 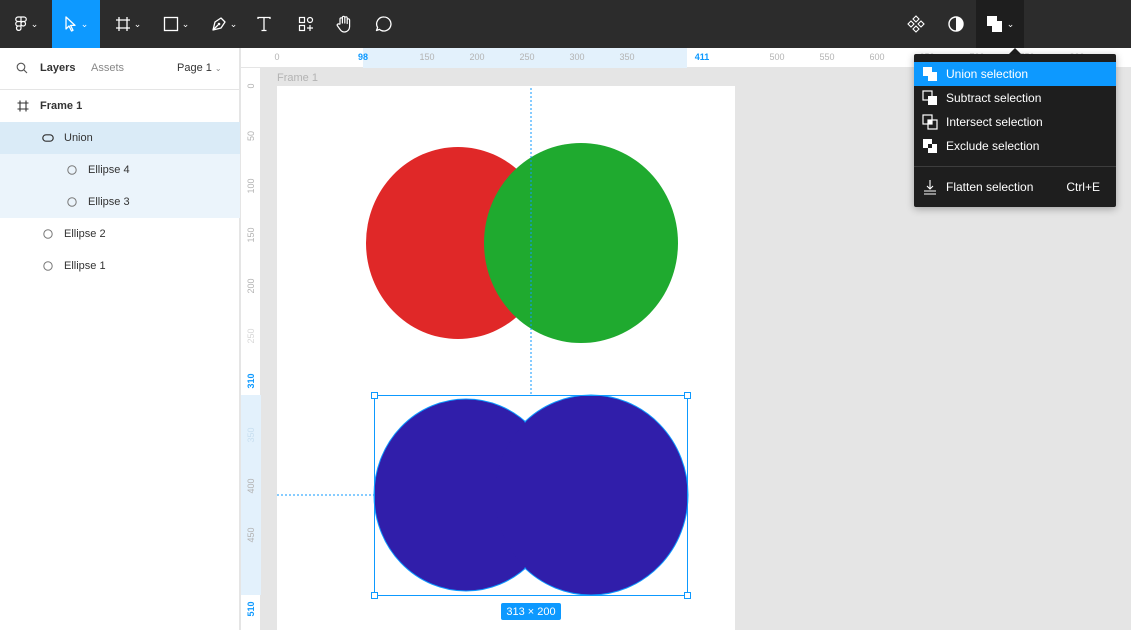 I want to click on ruler-tick: 510, so click(x=251, y=609).